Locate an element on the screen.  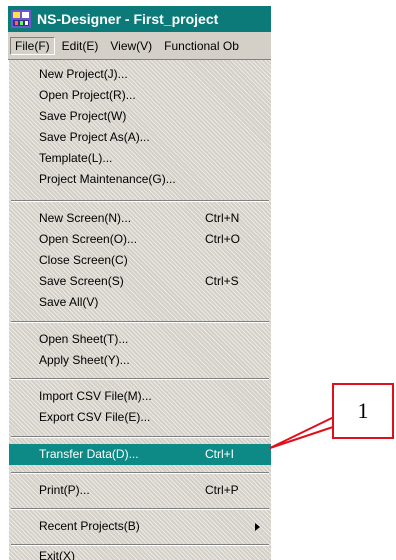
callout-label-box: 1 is located at coordinates (363, 411).